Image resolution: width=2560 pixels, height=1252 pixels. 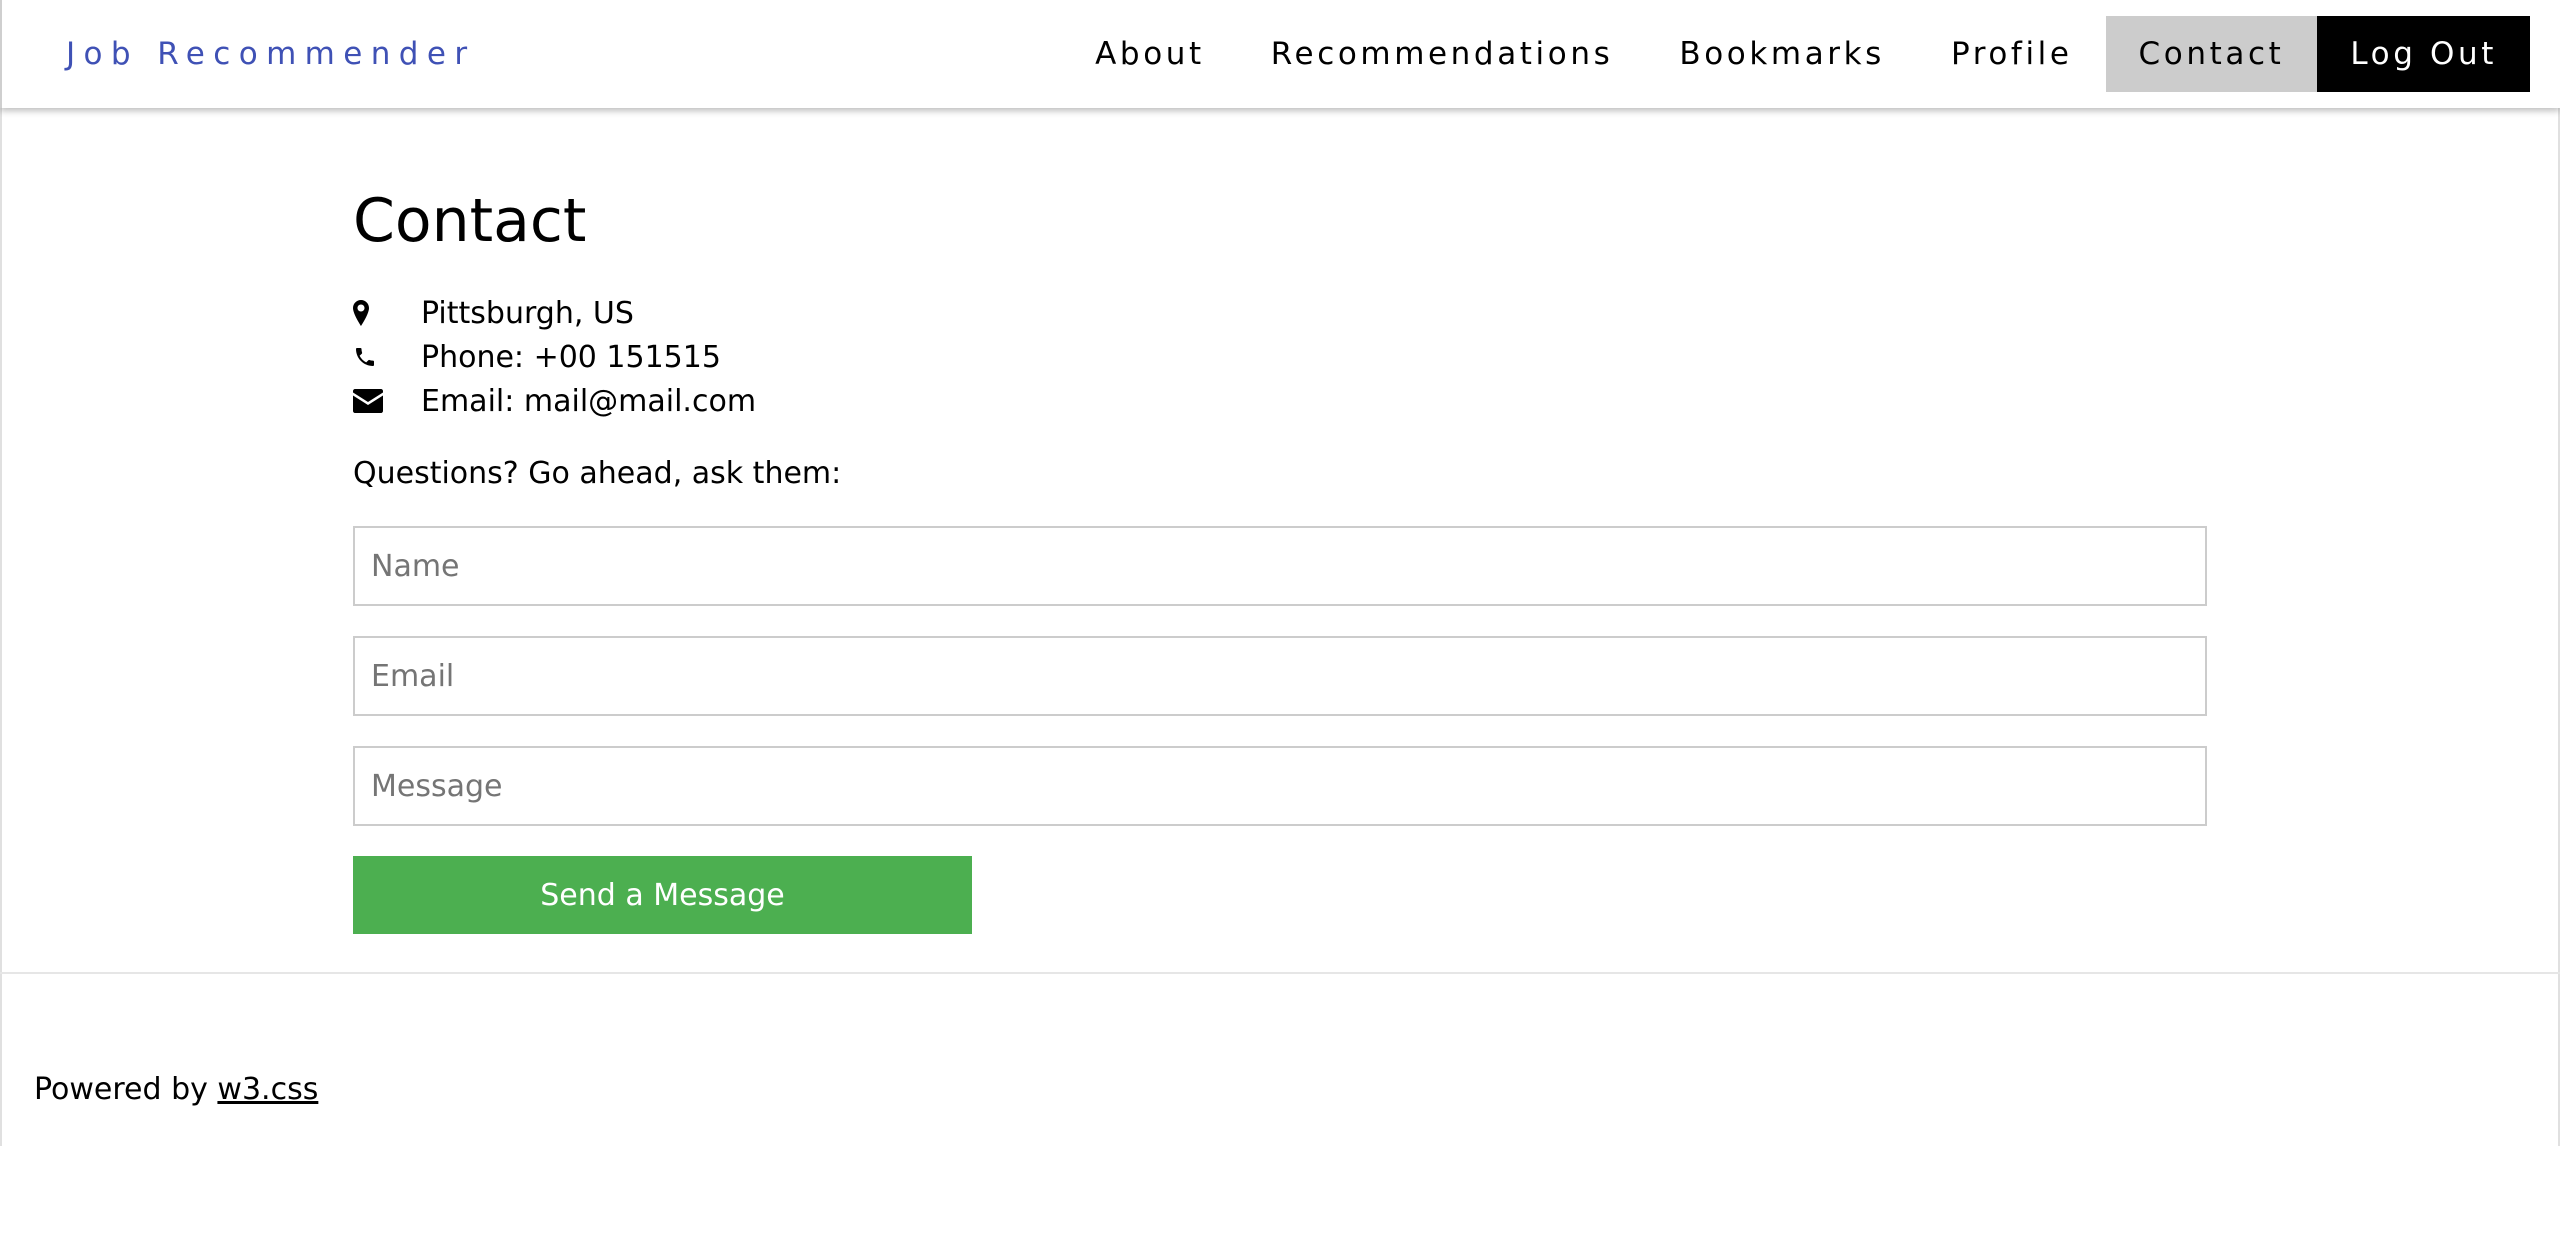 What do you see at coordinates (126, 1089) in the screenshot?
I see `footer-powered-by-text: Powered by` at bounding box center [126, 1089].